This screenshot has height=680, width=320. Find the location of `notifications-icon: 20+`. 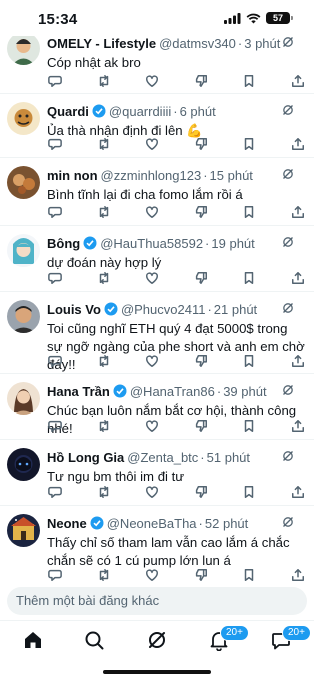

notifications-icon: 20+ is located at coordinates (228, 638).